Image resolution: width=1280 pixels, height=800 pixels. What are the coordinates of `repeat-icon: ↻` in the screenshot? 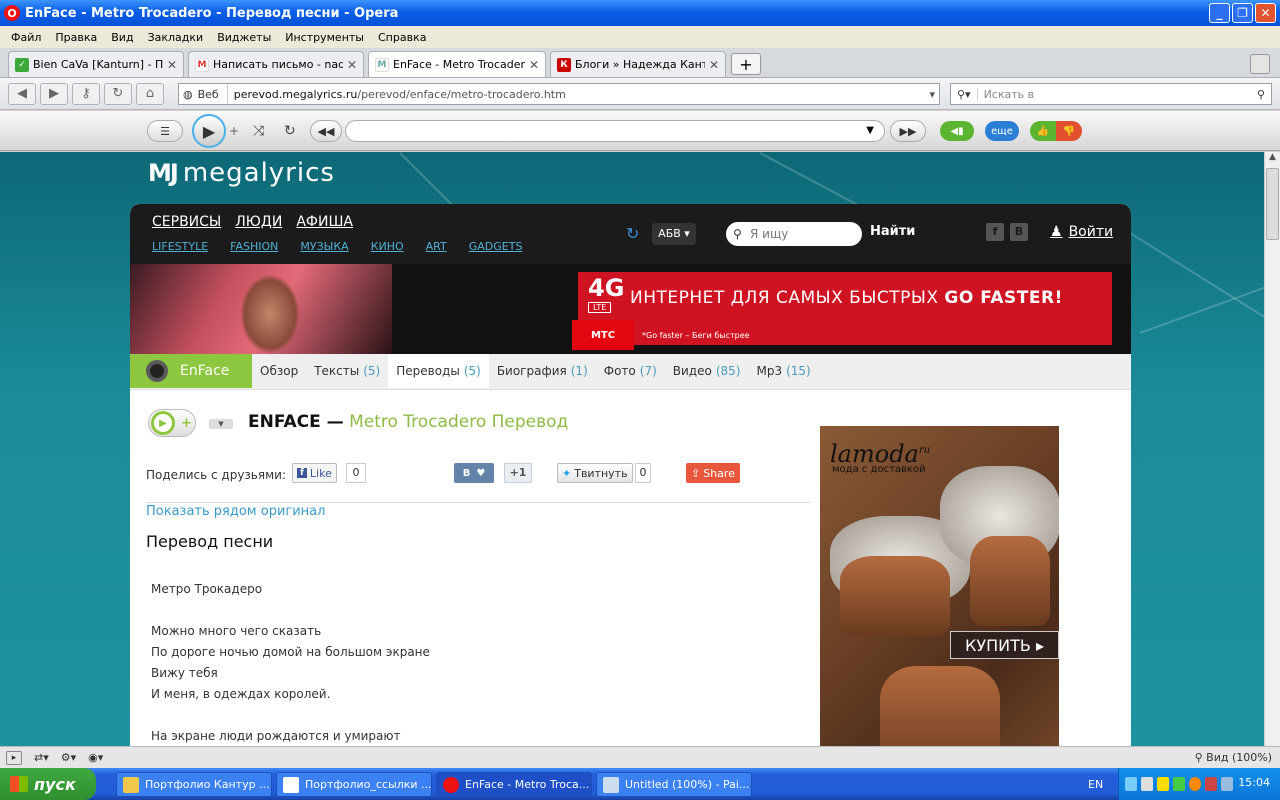 It's located at (290, 131).